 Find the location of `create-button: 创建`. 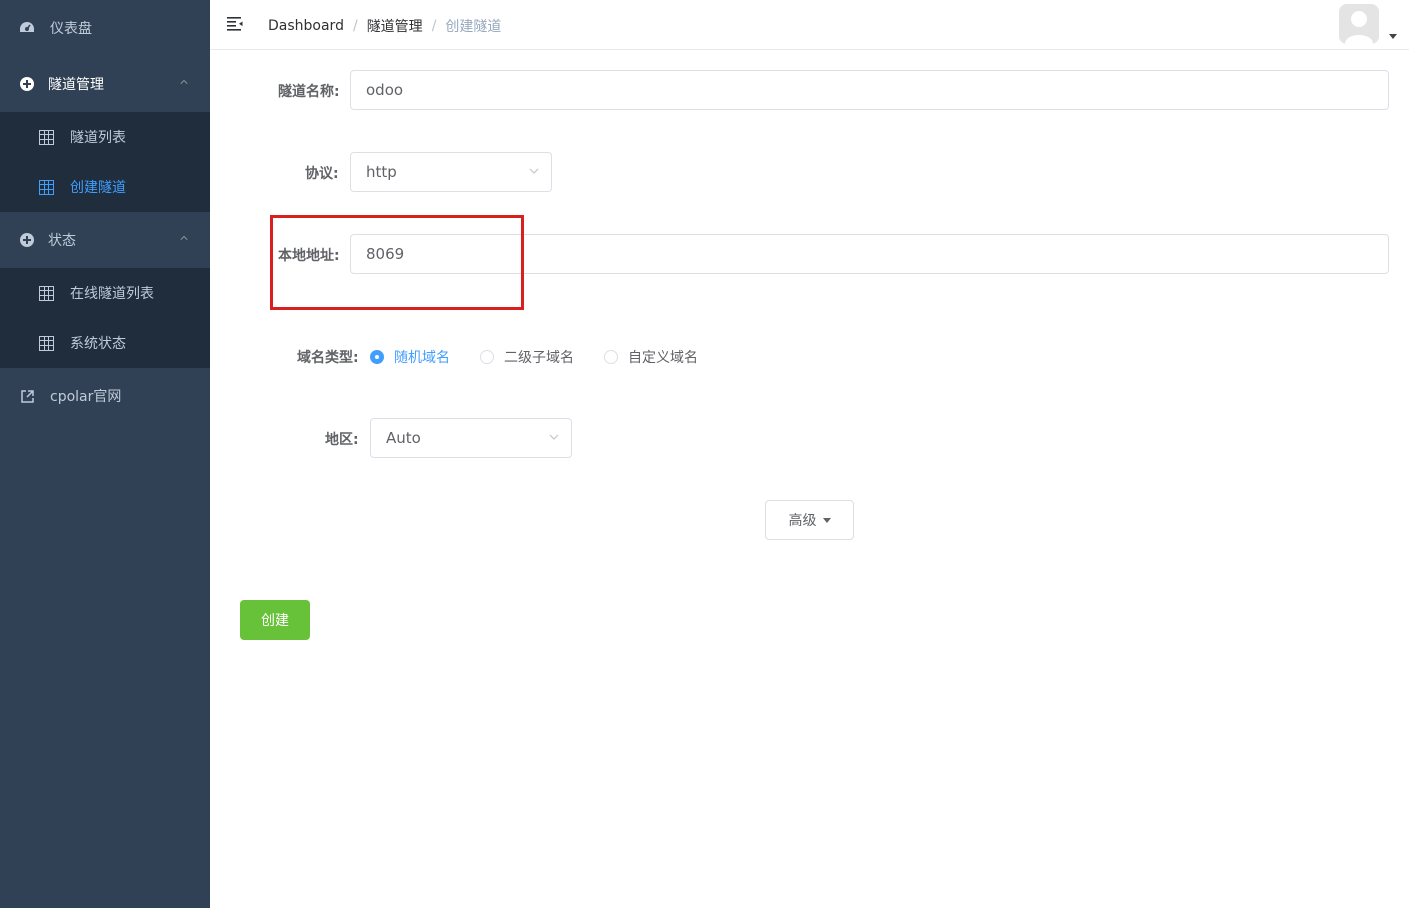

create-button: 创建 is located at coordinates (275, 620).